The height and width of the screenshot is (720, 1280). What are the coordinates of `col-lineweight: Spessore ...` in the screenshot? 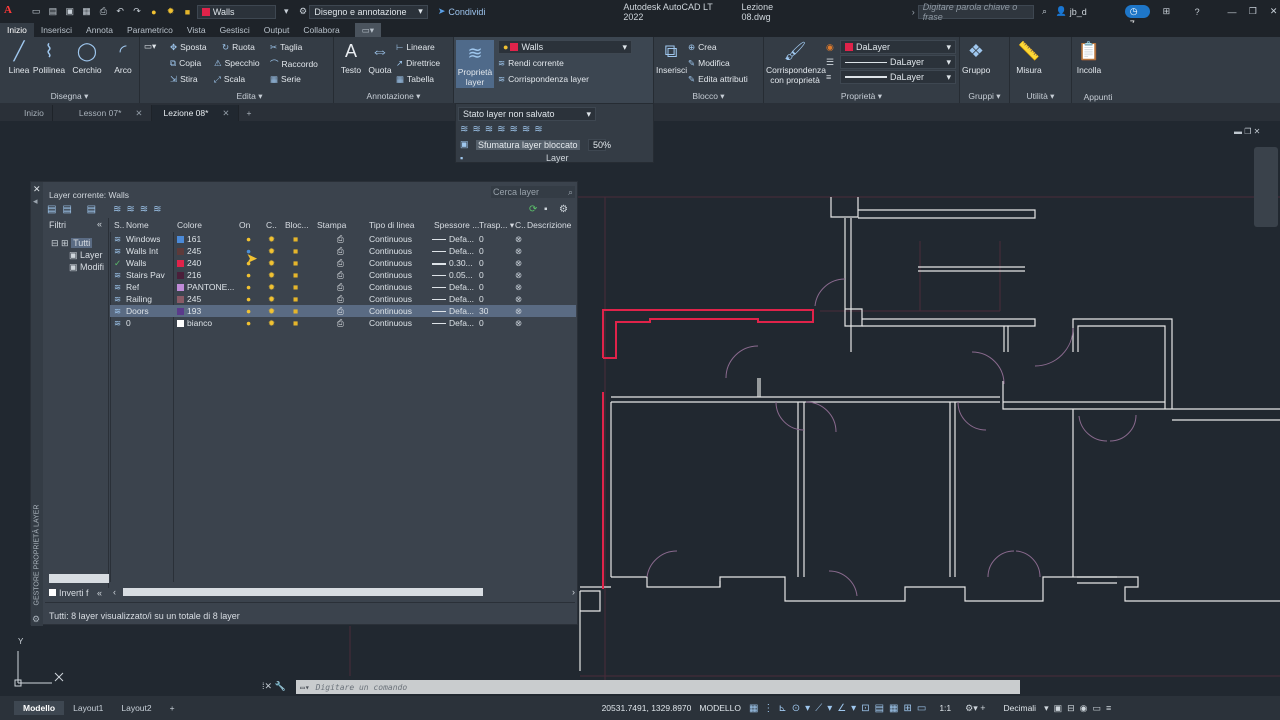 It's located at (456, 225).